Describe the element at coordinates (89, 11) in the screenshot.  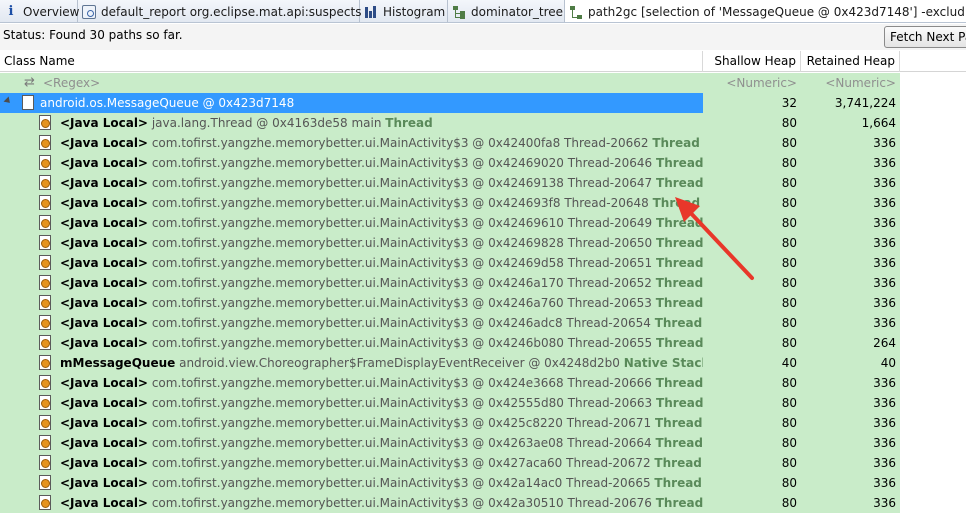
I see `report-icon` at that location.